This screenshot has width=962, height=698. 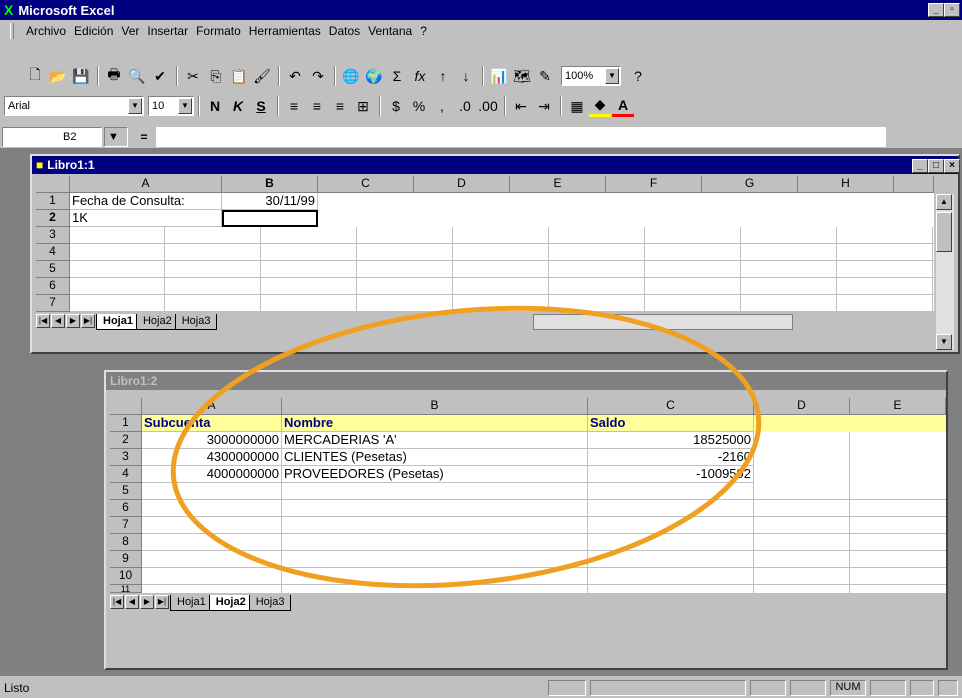 What do you see at coordinates (638, 76) in the screenshot?
I see `office-assistant-icon: ?` at bounding box center [638, 76].